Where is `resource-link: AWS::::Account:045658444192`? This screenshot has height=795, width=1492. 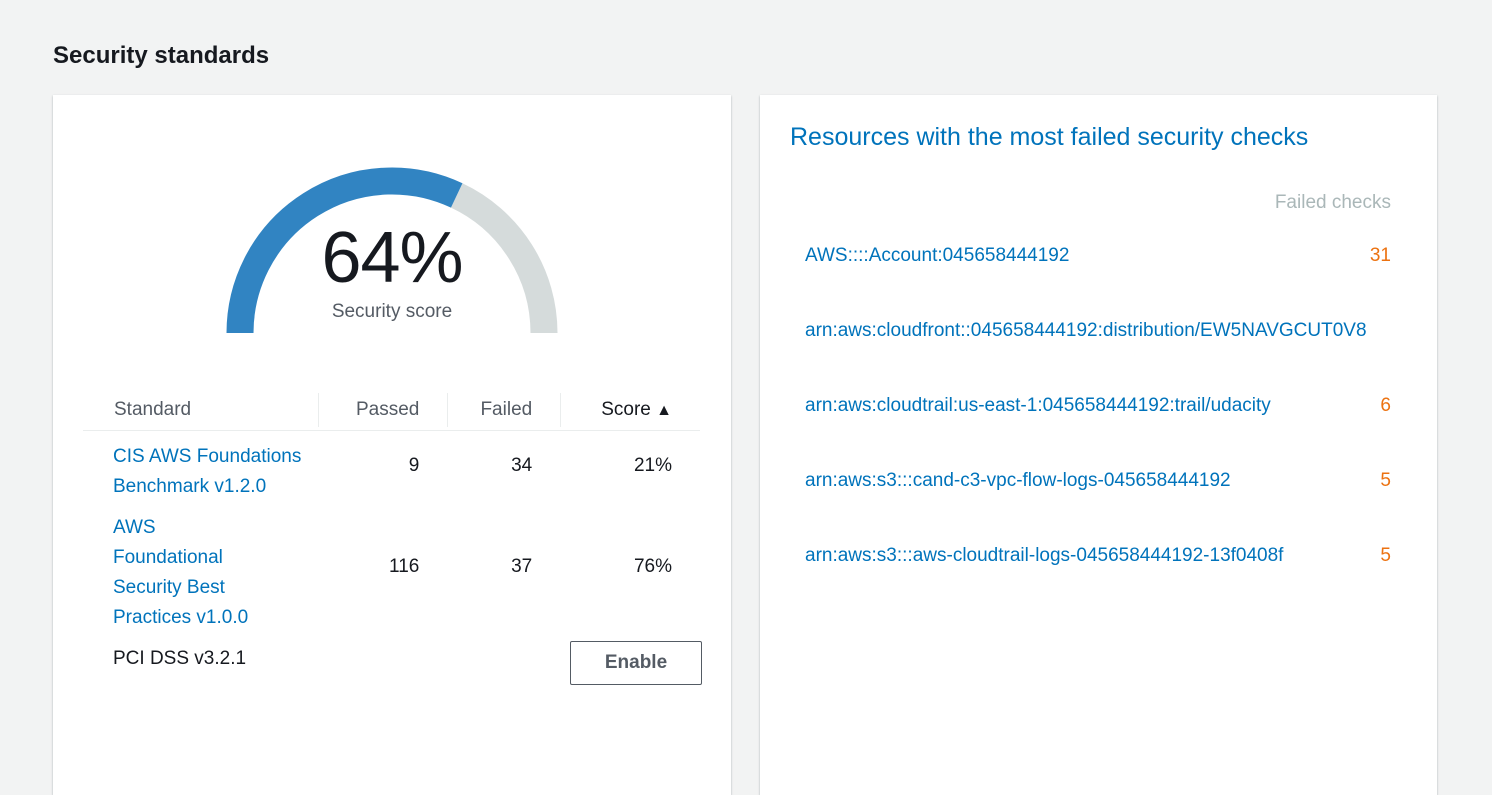
resource-link: AWS::::Account:045658444192 is located at coordinates (937, 255).